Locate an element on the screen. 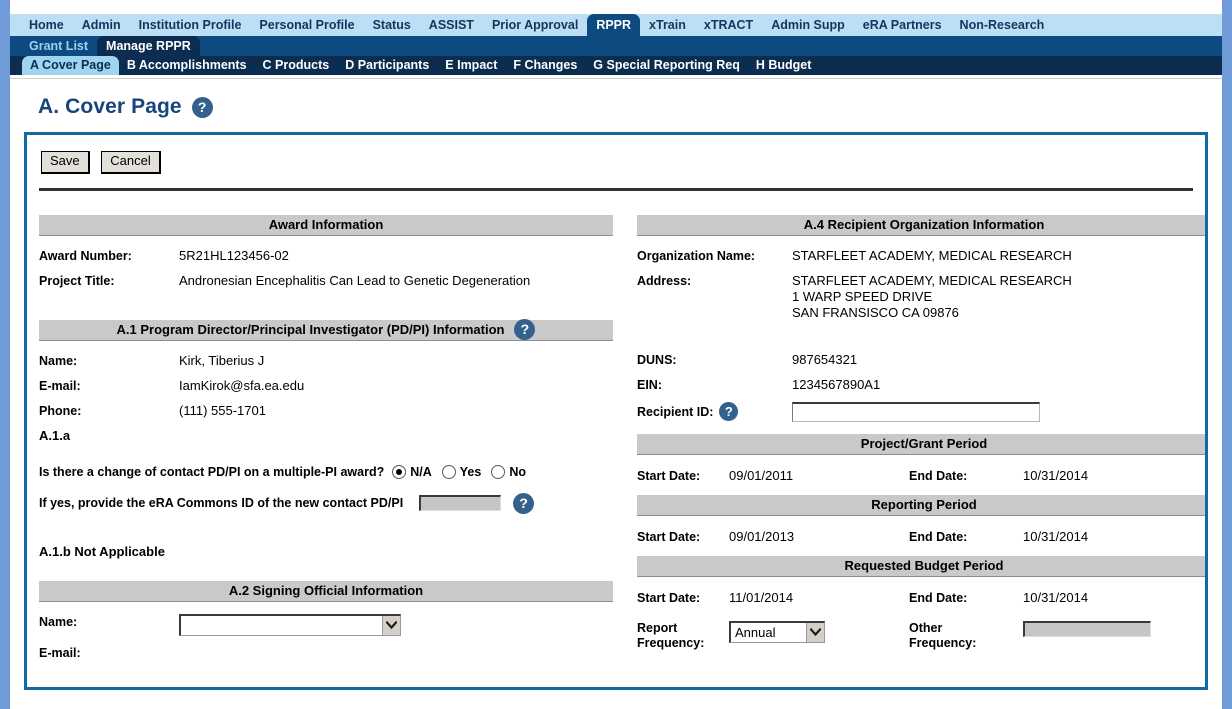 Image resolution: width=1232 pixels, height=709 pixels. top-spacer is located at coordinates (616, 7).